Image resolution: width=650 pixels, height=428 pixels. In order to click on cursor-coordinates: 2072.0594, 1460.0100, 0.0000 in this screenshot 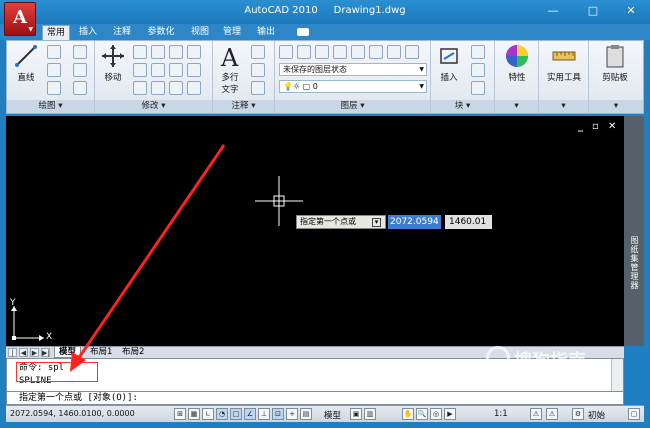, I will do `click(72, 413)`.